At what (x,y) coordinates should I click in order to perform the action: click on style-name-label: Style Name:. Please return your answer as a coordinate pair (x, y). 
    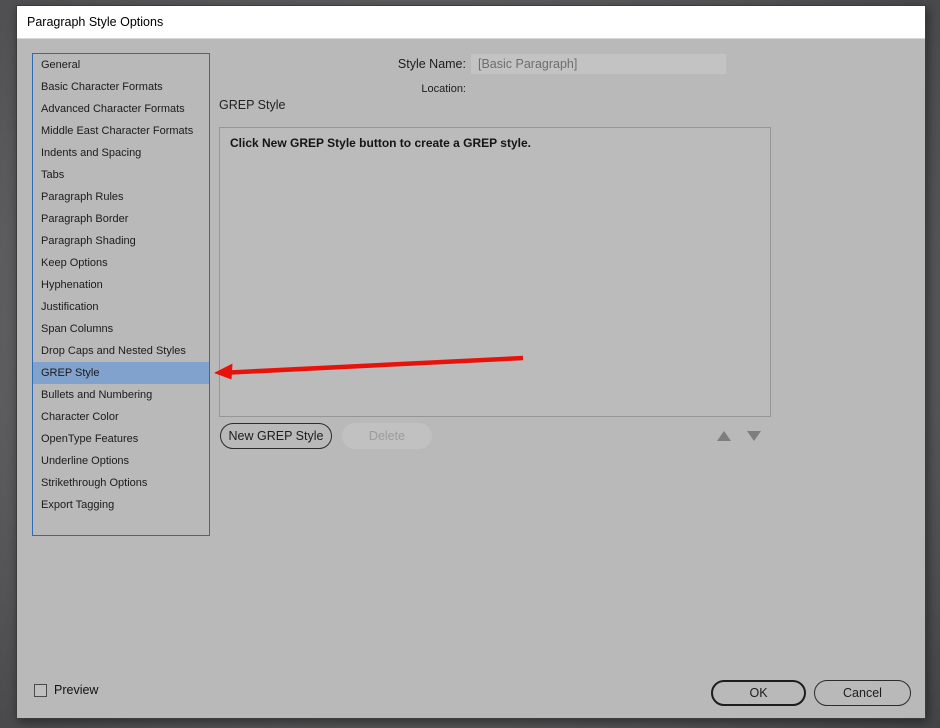
    Looking at the image, I should click on (431, 64).